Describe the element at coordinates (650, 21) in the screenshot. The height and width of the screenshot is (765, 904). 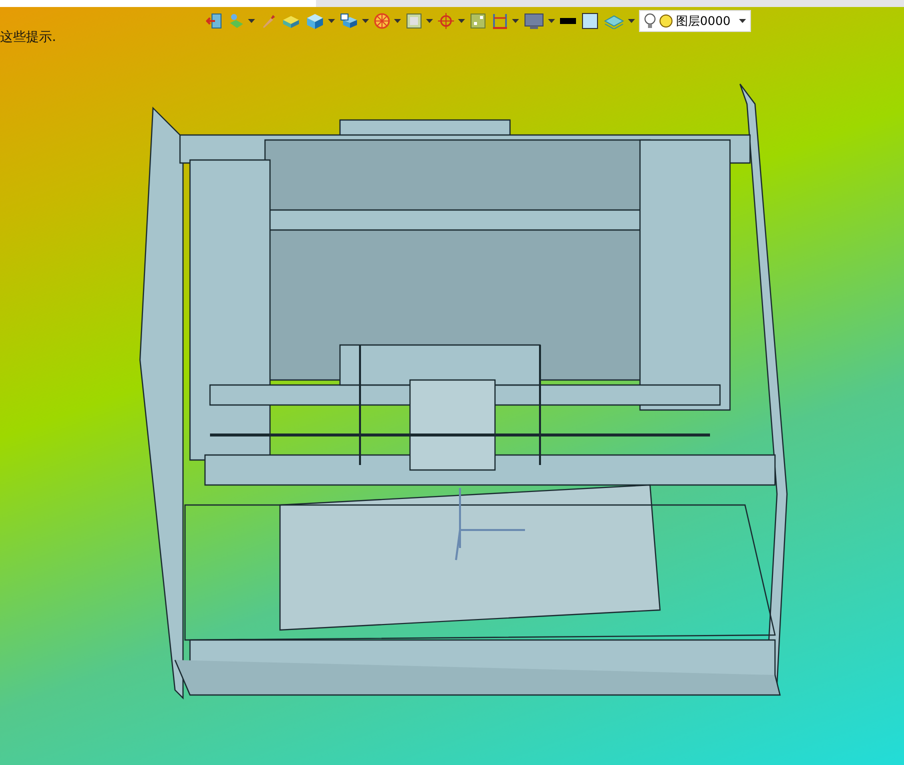
I see `light-bulb-icon` at that location.